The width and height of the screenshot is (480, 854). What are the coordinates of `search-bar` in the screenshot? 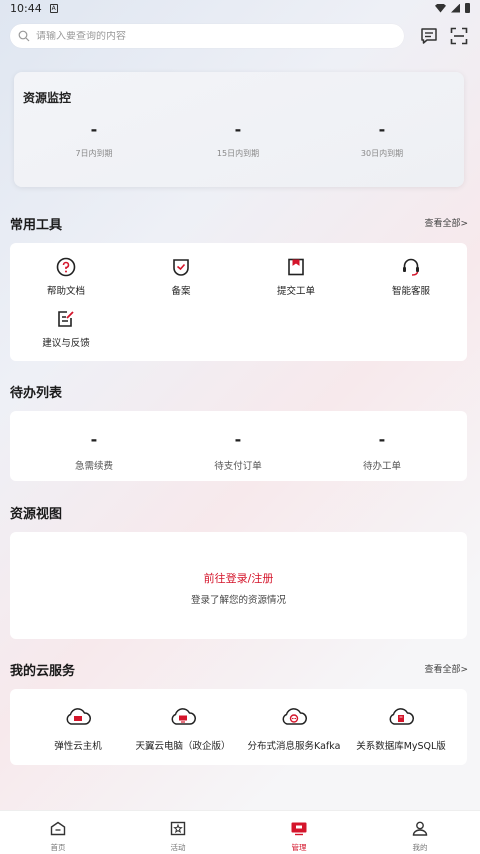 It's located at (207, 36).